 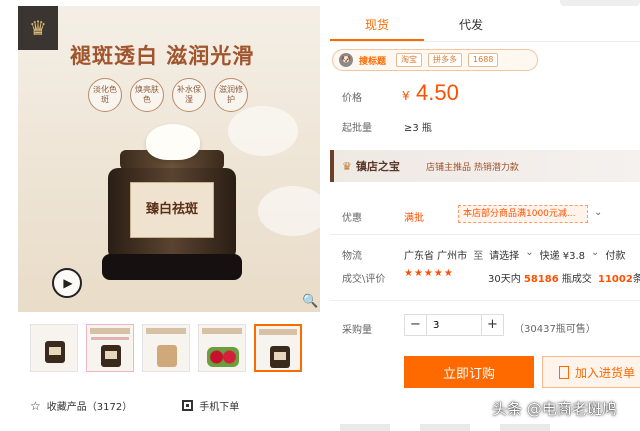 What do you see at coordinates (414, 218) in the screenshot?
I see `promo-tag: 满批` at bounding box center [414, 218].